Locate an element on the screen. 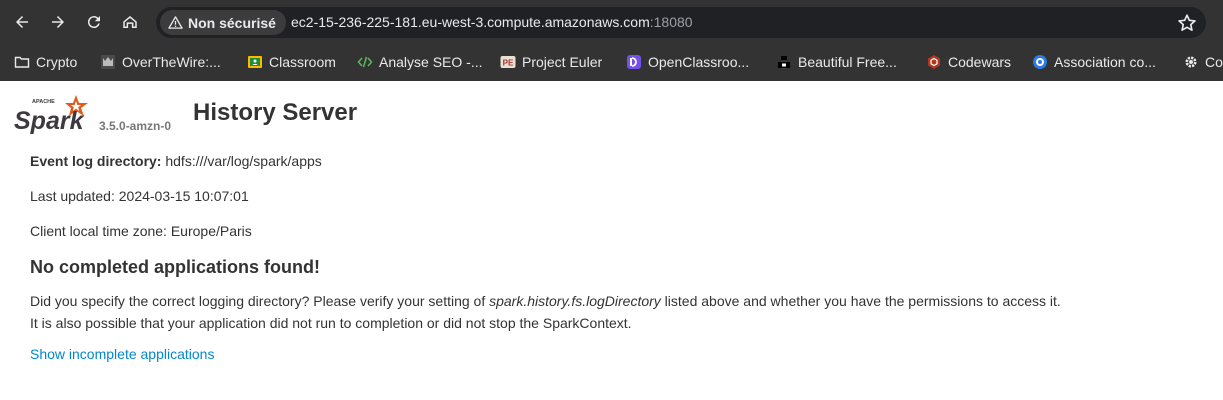  association-favicon is located at coordinates (1040, 62).